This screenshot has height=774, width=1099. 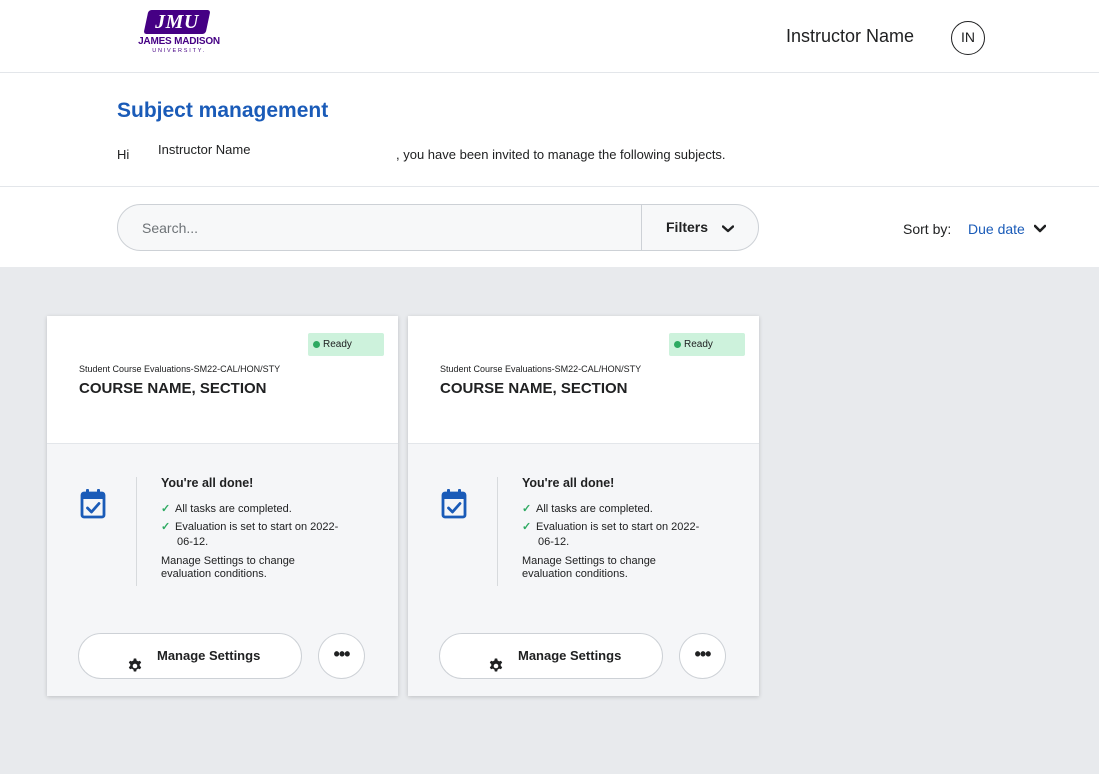 I want to click on logo-wordmark: JAMES MADISON, so click(x=179, y=41).